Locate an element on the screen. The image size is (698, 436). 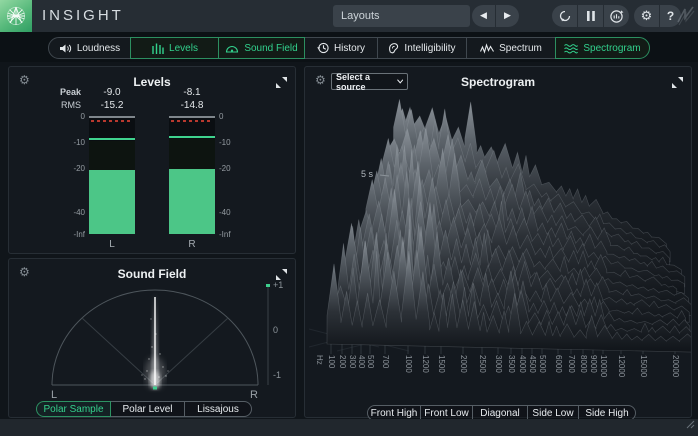
freq-label: 100 is located at coordinates (331, 362).